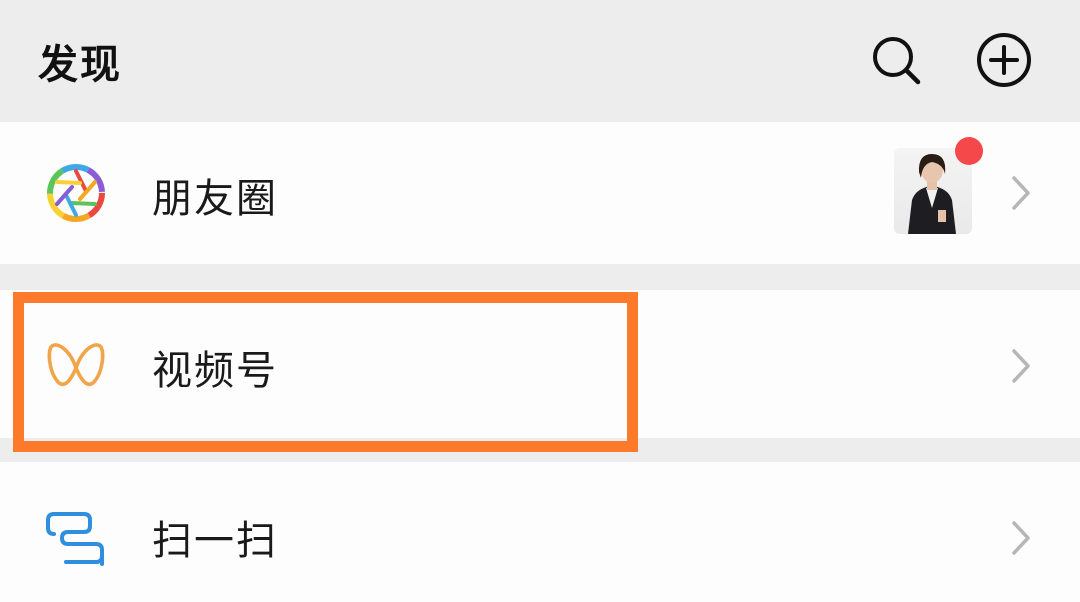 This screenshot has width=1080, height=602. I want to click on add-button, so click(1004, 60).